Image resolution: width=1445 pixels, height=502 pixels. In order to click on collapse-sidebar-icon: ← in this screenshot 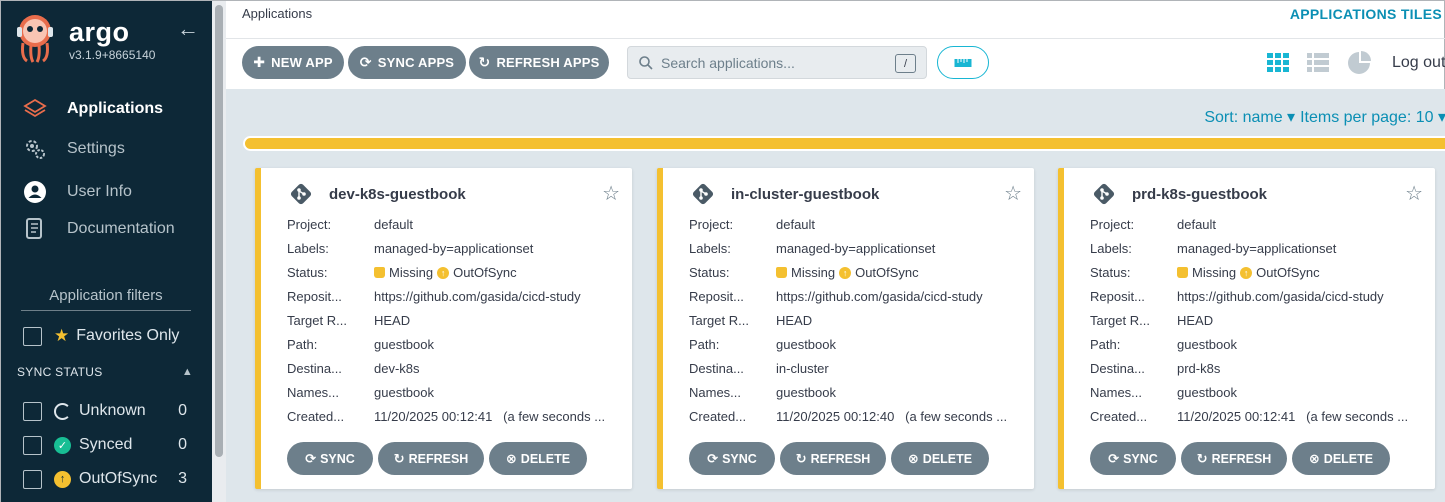, I will do `click(188, 29)`.